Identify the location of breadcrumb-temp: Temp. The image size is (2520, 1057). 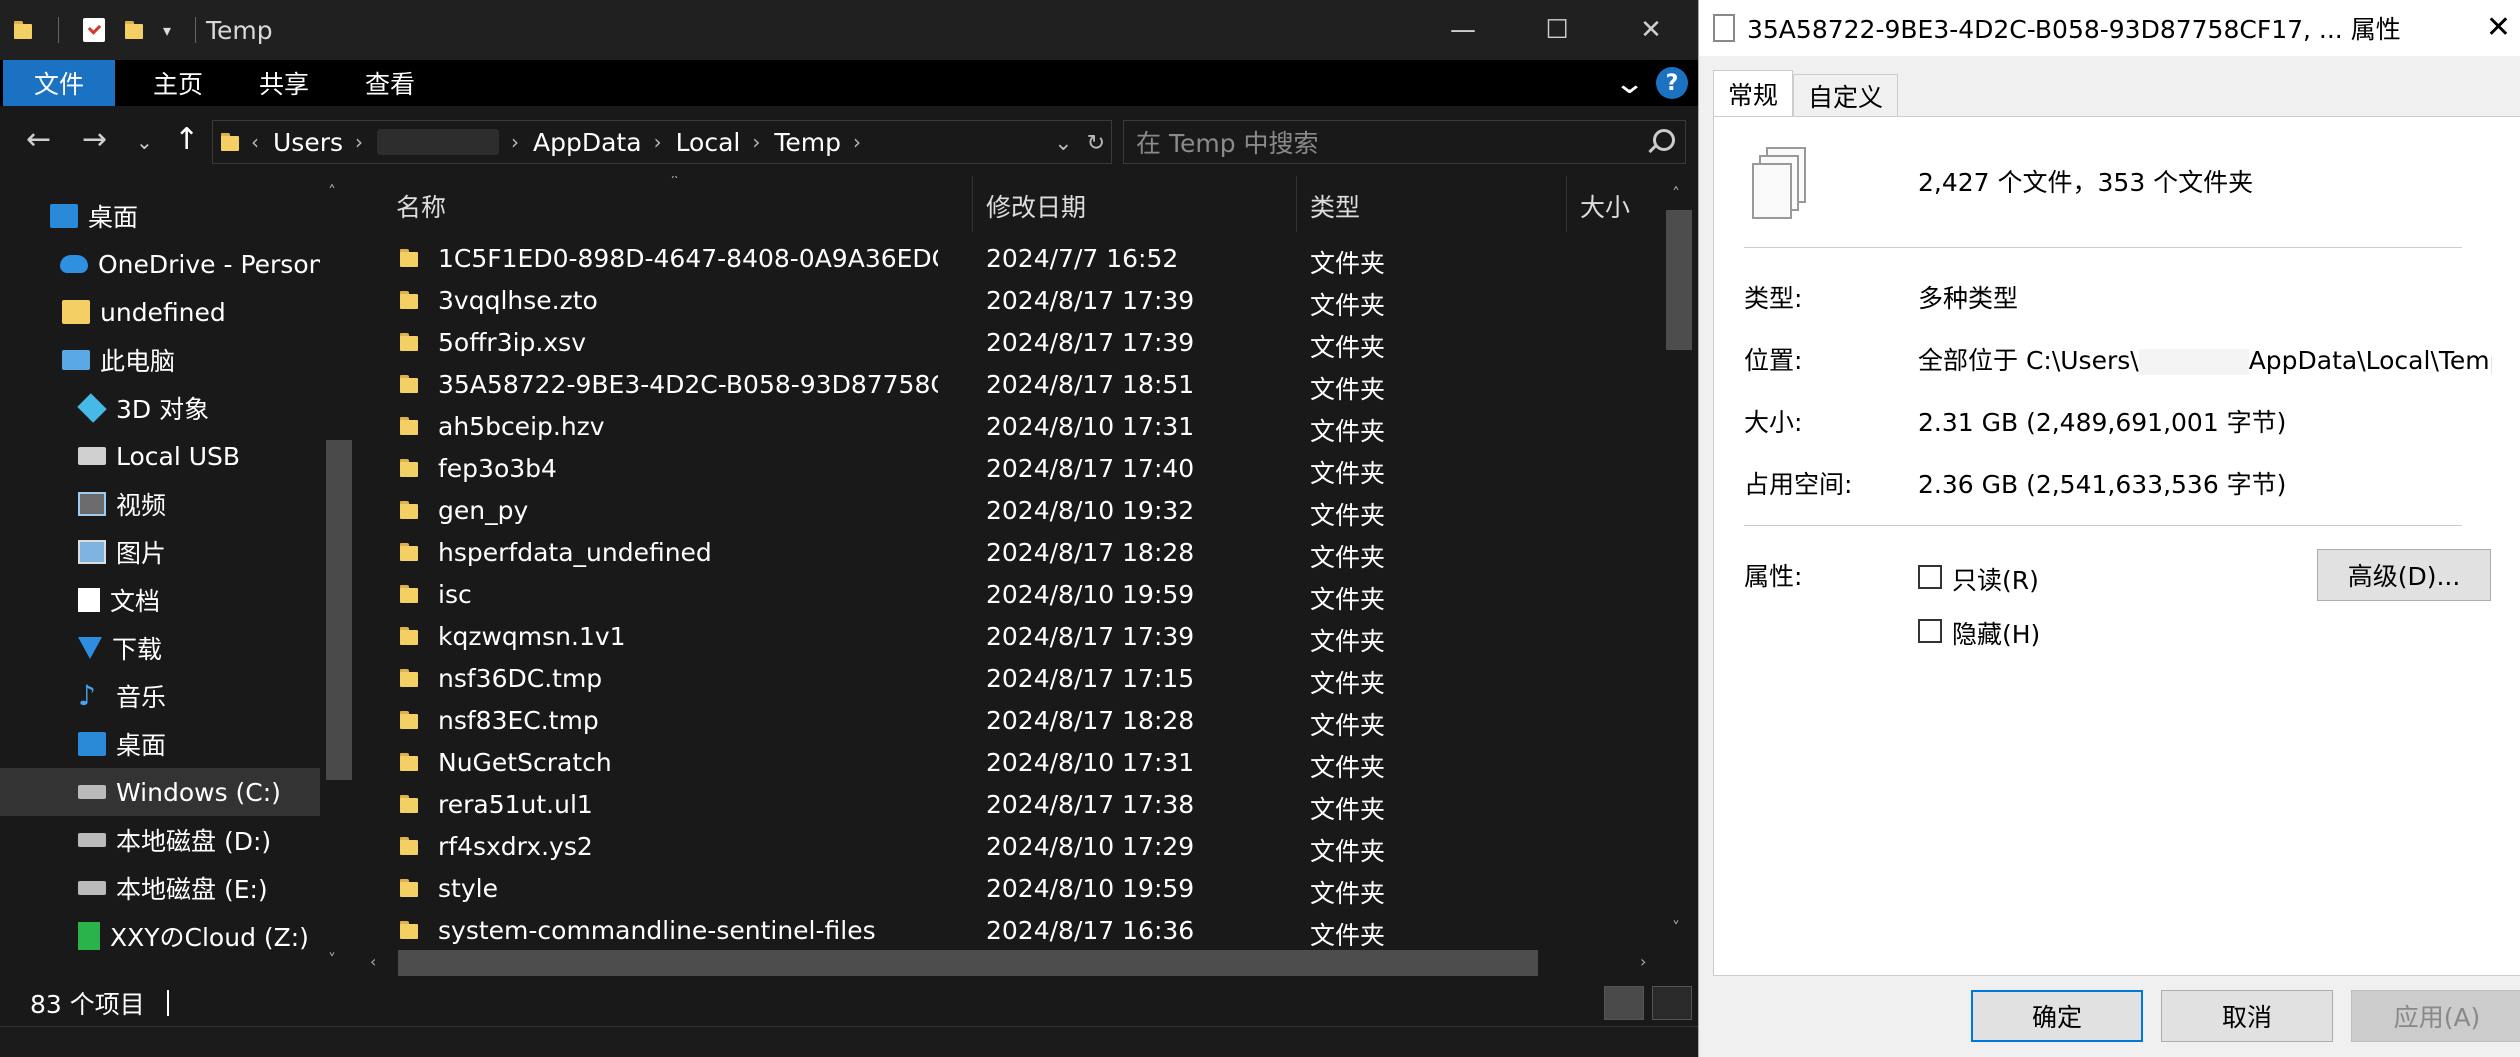
(807, 142).